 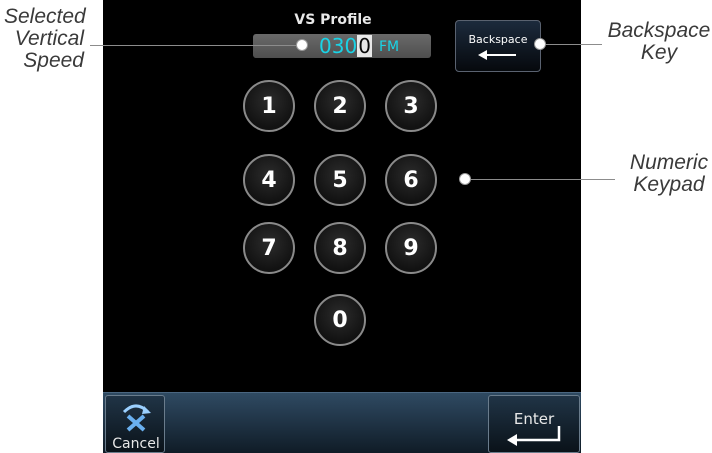 I want to click on callout-backspace-key: Backspace Key, so click(x=659, y=42).